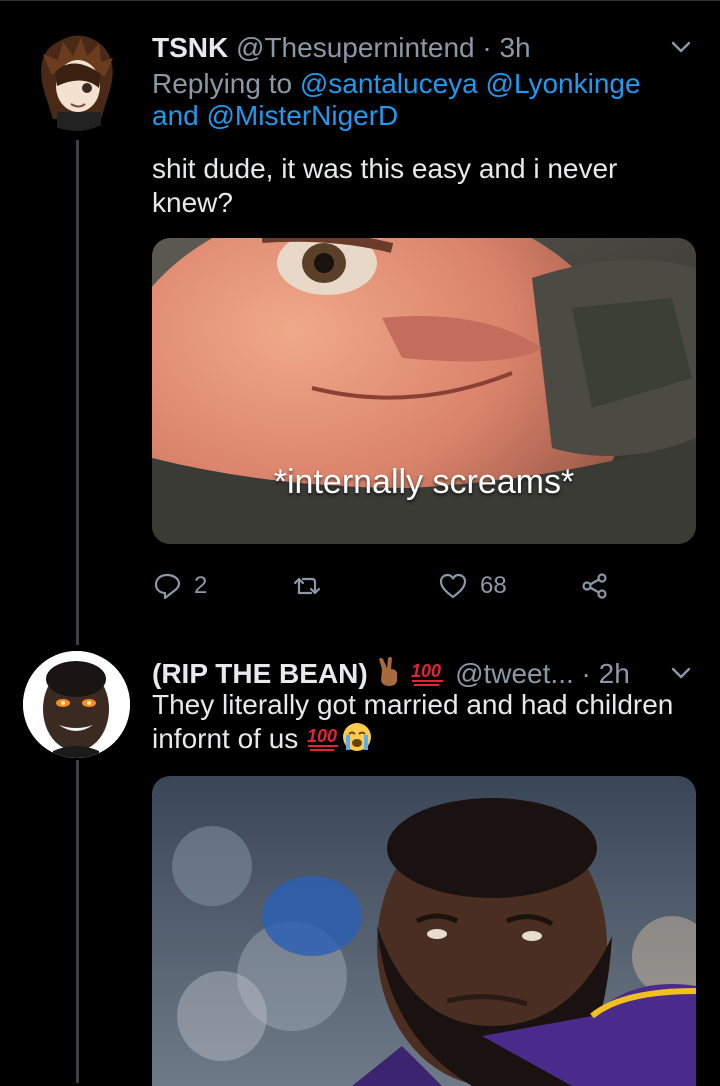 This screenshot has width=720, height=1086. What do you see at coordinates (389, 83) in the screenshot?
I see `mention-link: @santaluceya` at bounding box center [389, 83].